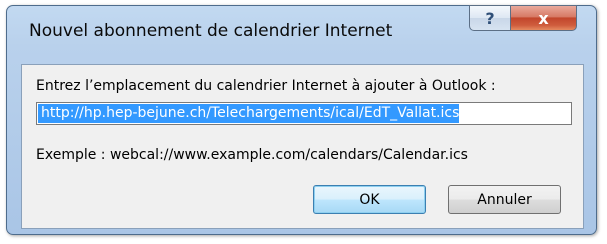 Image resolution: width=607 pixels, height=244 pixels. I want to click on dialog-title: Nouvel abonnement de calendrier Internet, so click(211, 31).